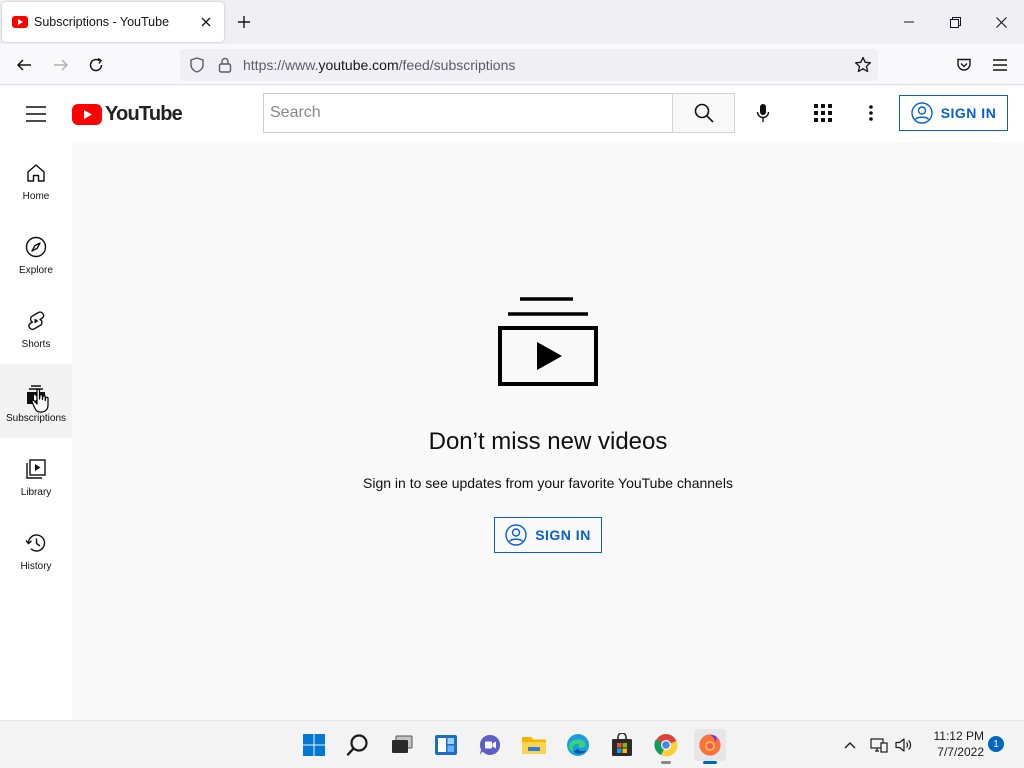 This screenshot has height=768, width=1024. I want to click on minimize-window-icon, so click(909, 22).